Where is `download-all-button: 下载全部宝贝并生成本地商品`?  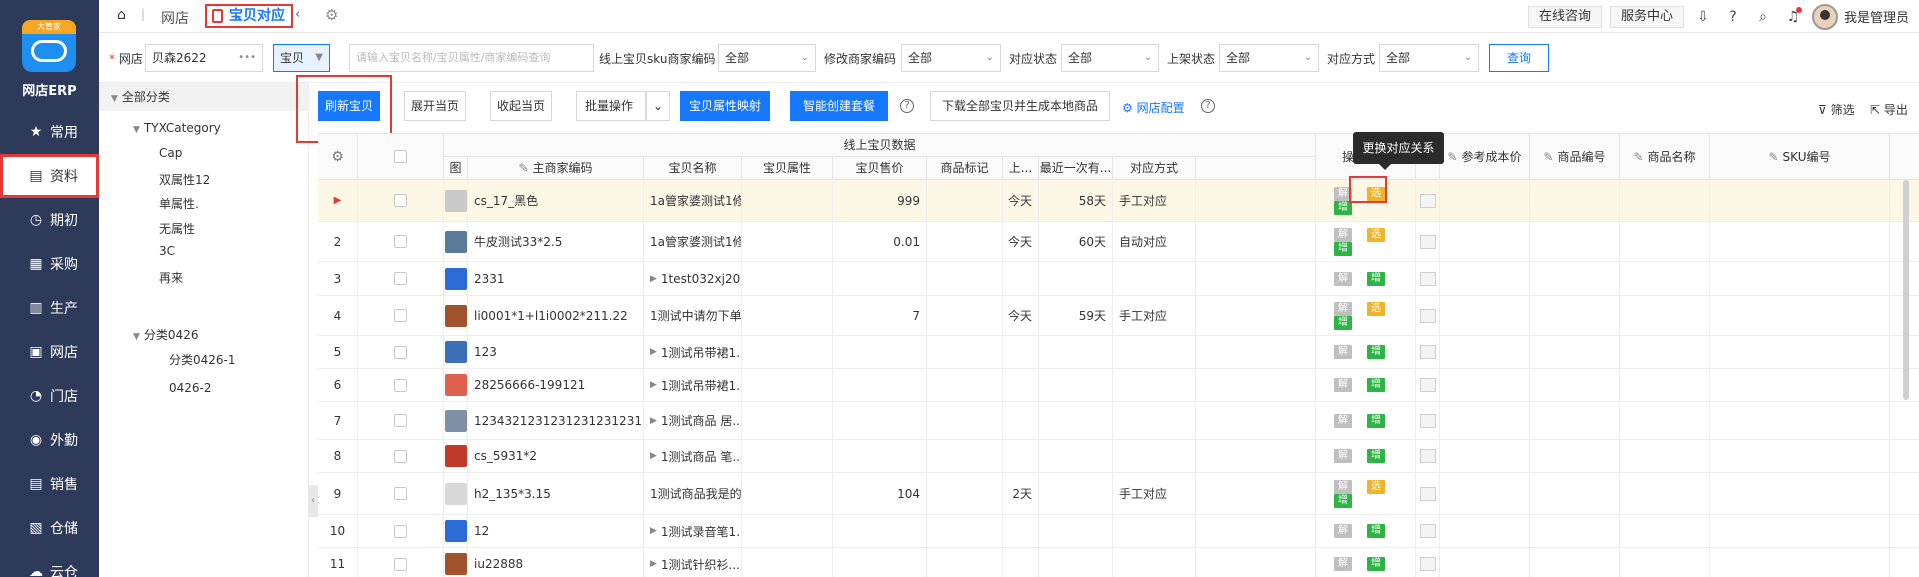
download-all-button: 下载全部宝贝并生成本地商品 is located at coordinates (1020, 106).